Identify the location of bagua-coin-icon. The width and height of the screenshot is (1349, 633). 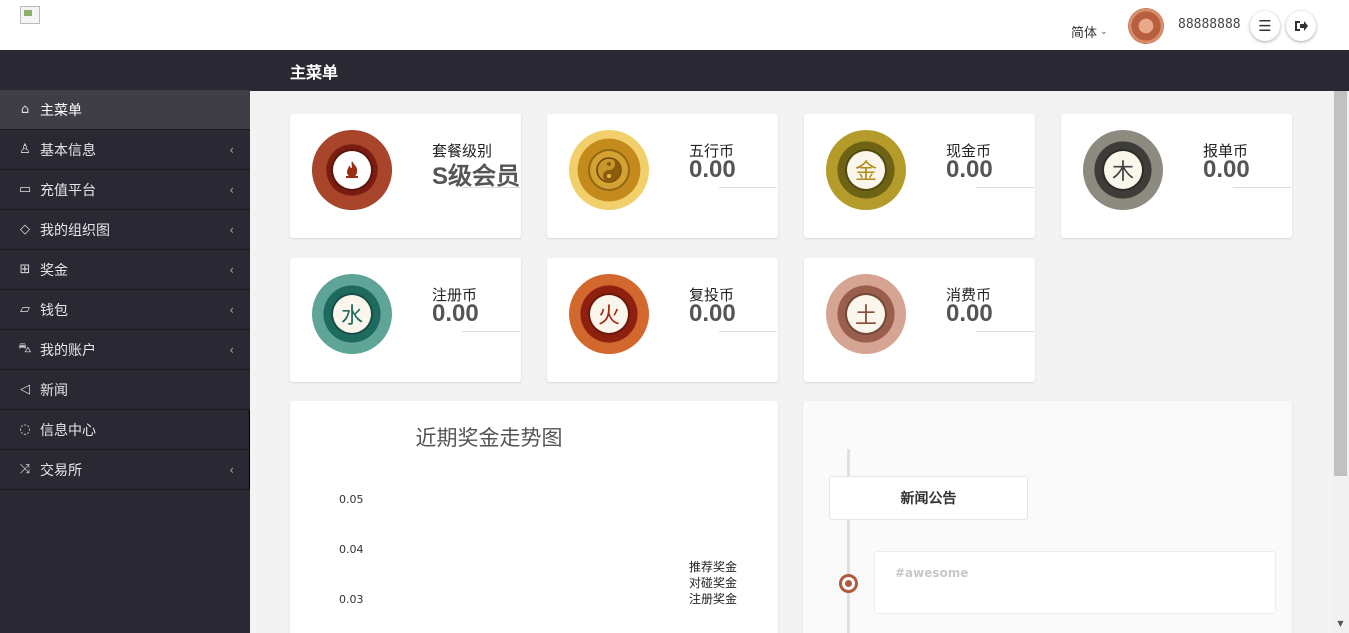
(609, 170).